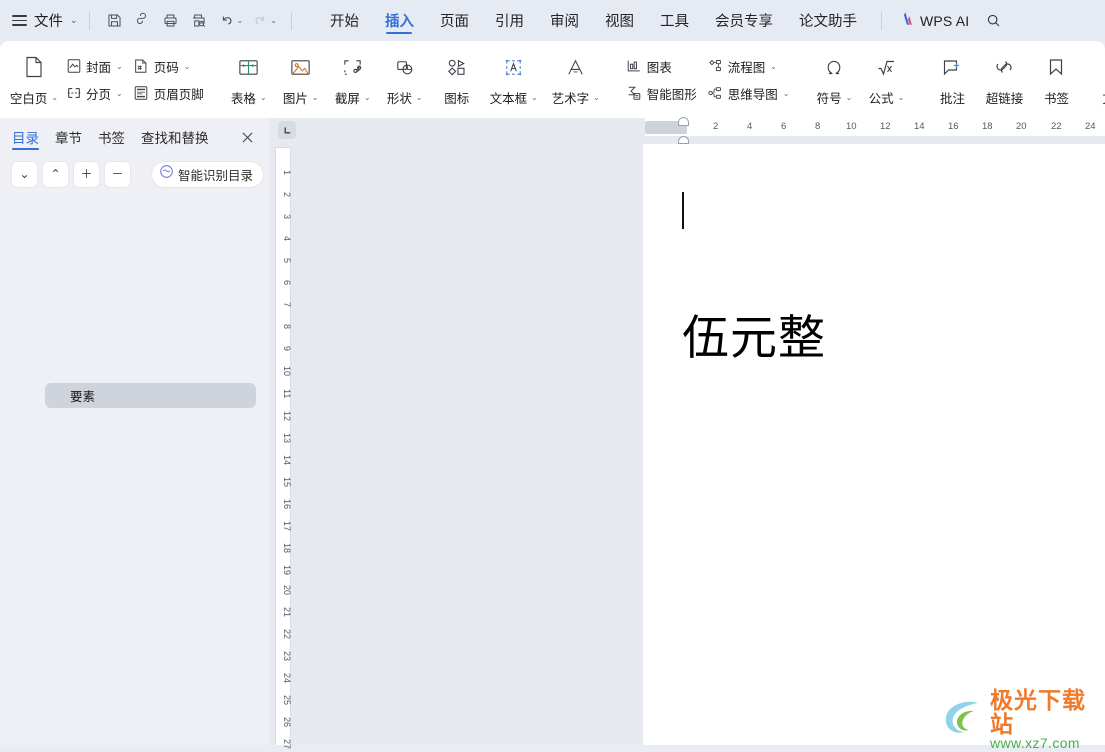  What do you see at coordinates (715, 93) in the screenshot?
I see `mind-map-icon` at bounding box center [715, 93].